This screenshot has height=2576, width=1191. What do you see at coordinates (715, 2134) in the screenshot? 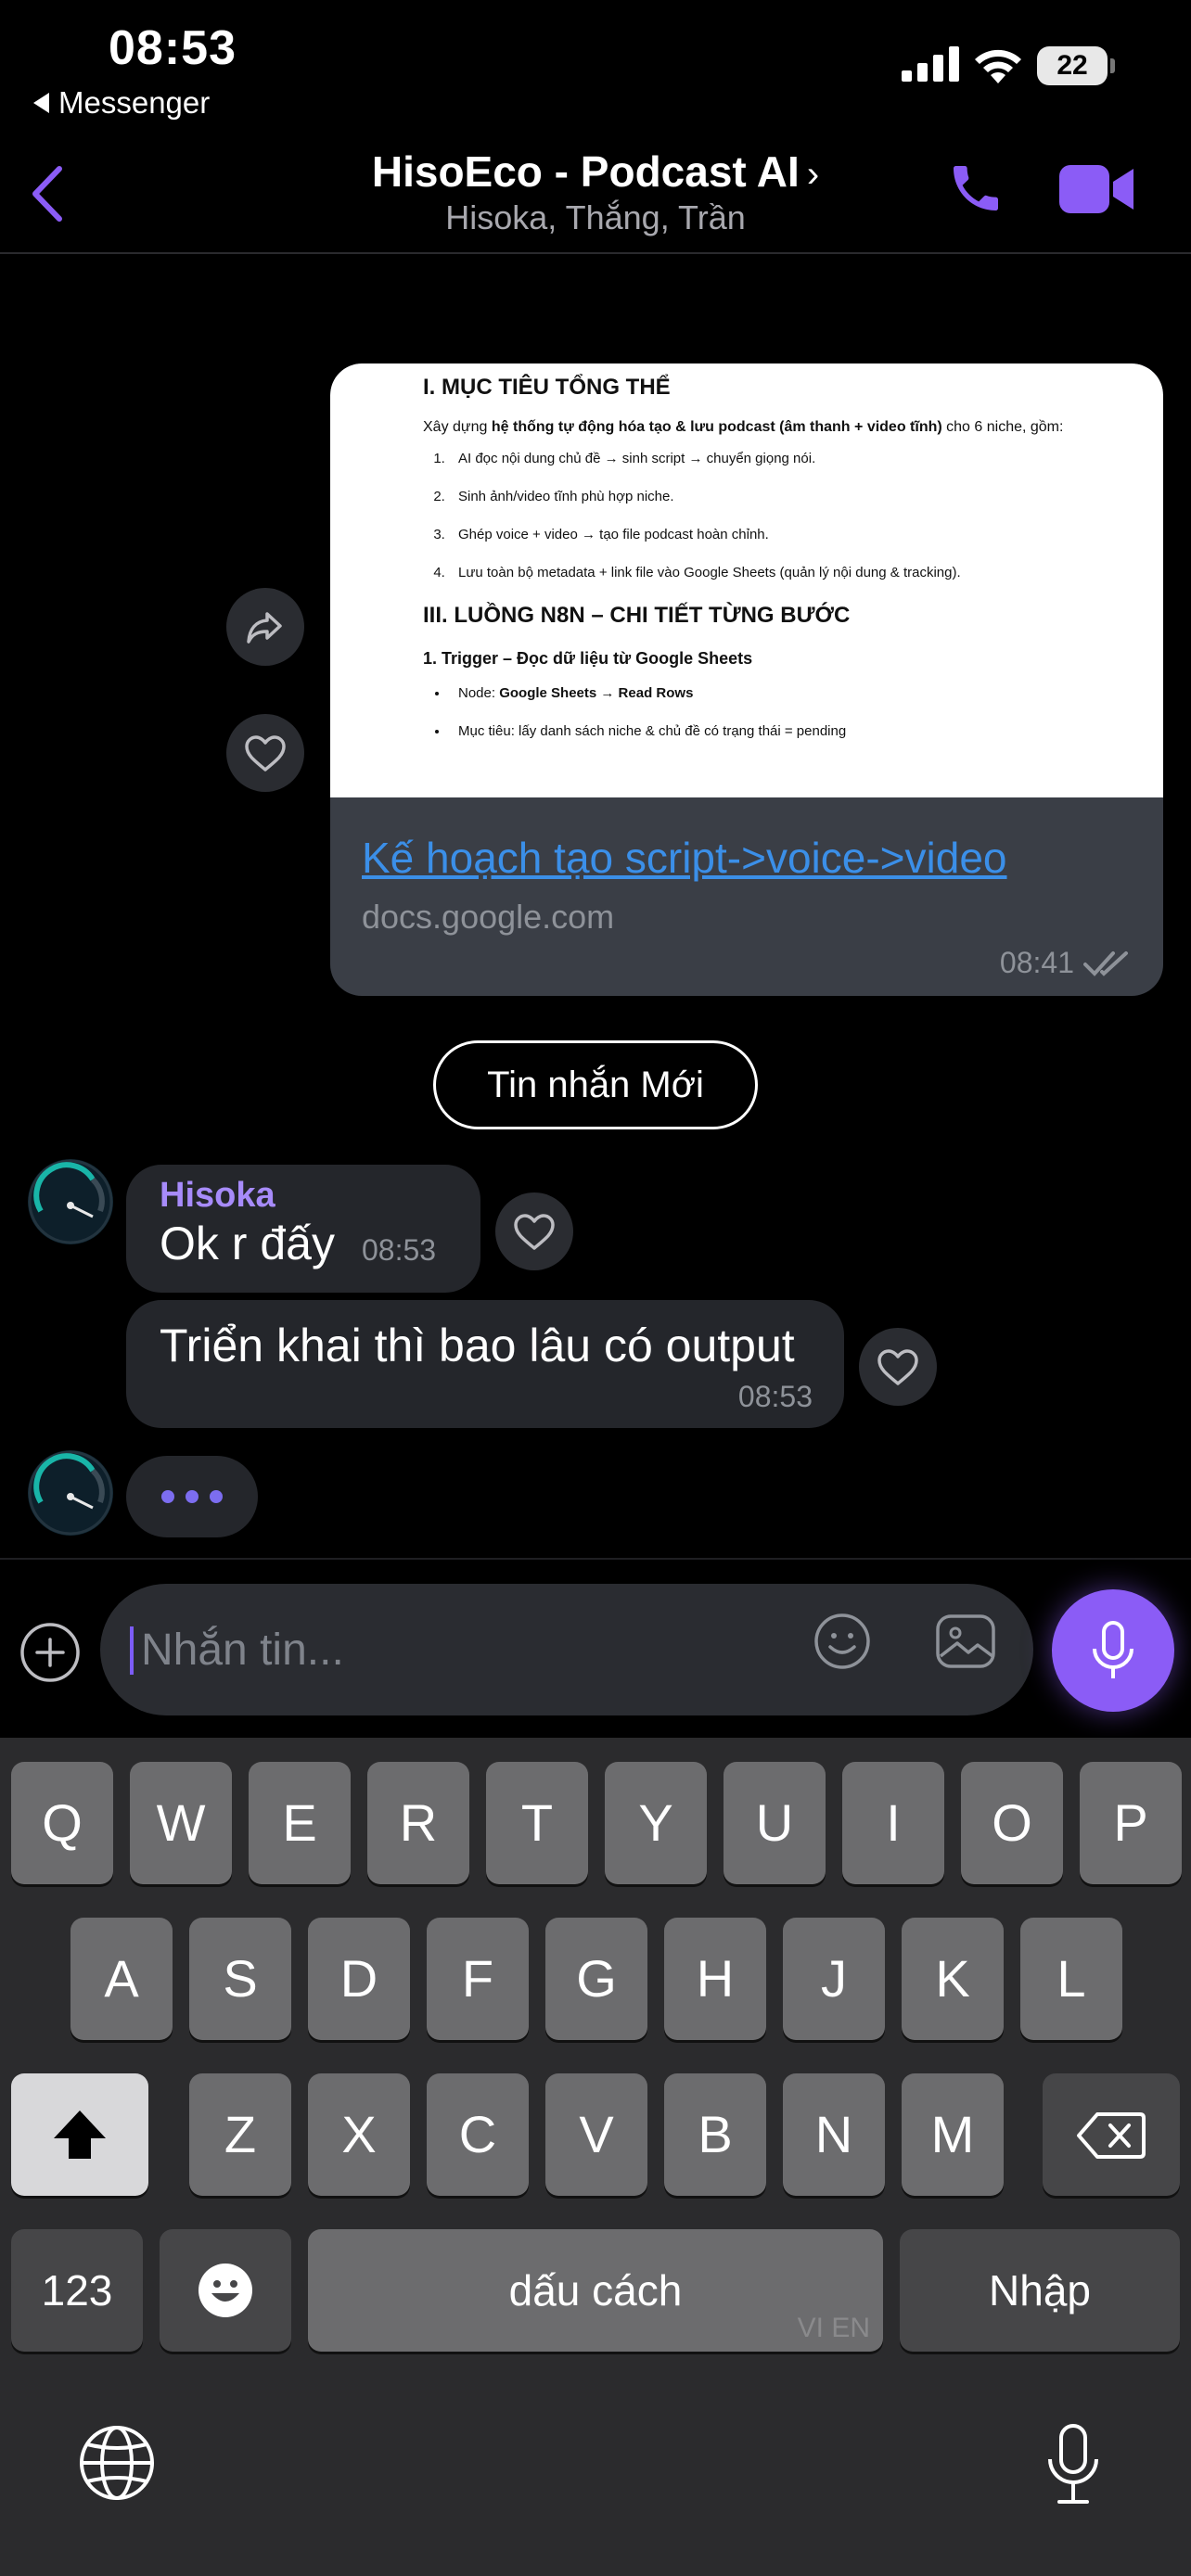
I see `key-b: B` at bounding box center [715, 2134].